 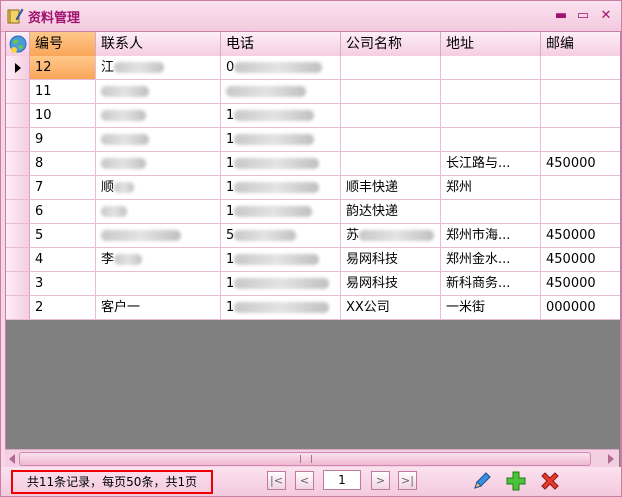 What do you see at coordinates (380, 480) in the screenshot?
I see `next-page-button: >` at bounding box center [380, 480].